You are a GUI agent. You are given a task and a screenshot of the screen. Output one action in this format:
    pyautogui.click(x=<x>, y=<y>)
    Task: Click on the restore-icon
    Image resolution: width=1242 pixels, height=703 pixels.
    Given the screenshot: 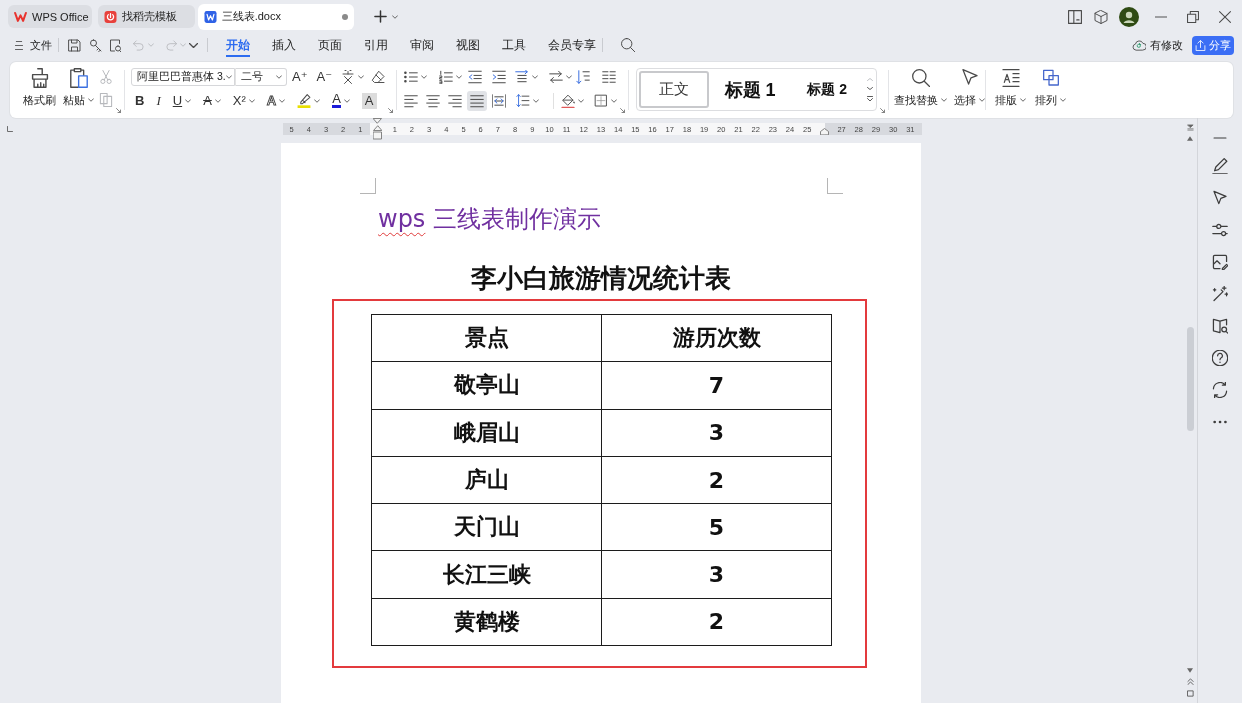 What is the action you would take?
    pyautogui.click(x=1193, y=16)
    